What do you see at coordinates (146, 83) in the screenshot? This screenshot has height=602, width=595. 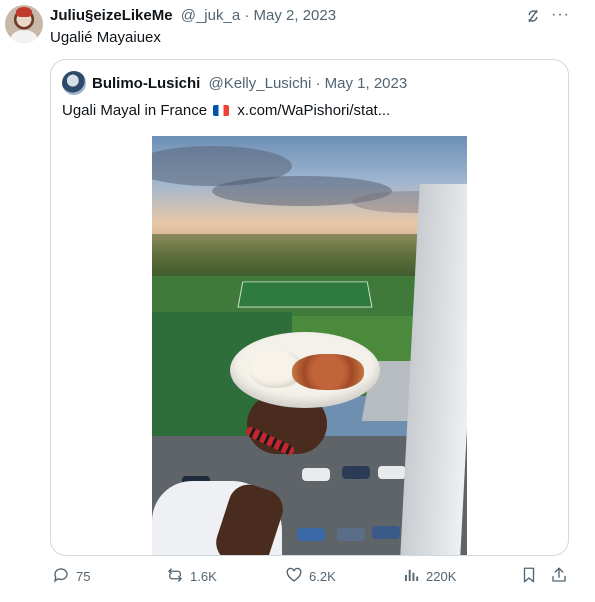 I see `quoted-author-name: Bulimo-Lusichi` at bounding box center [146, 83].